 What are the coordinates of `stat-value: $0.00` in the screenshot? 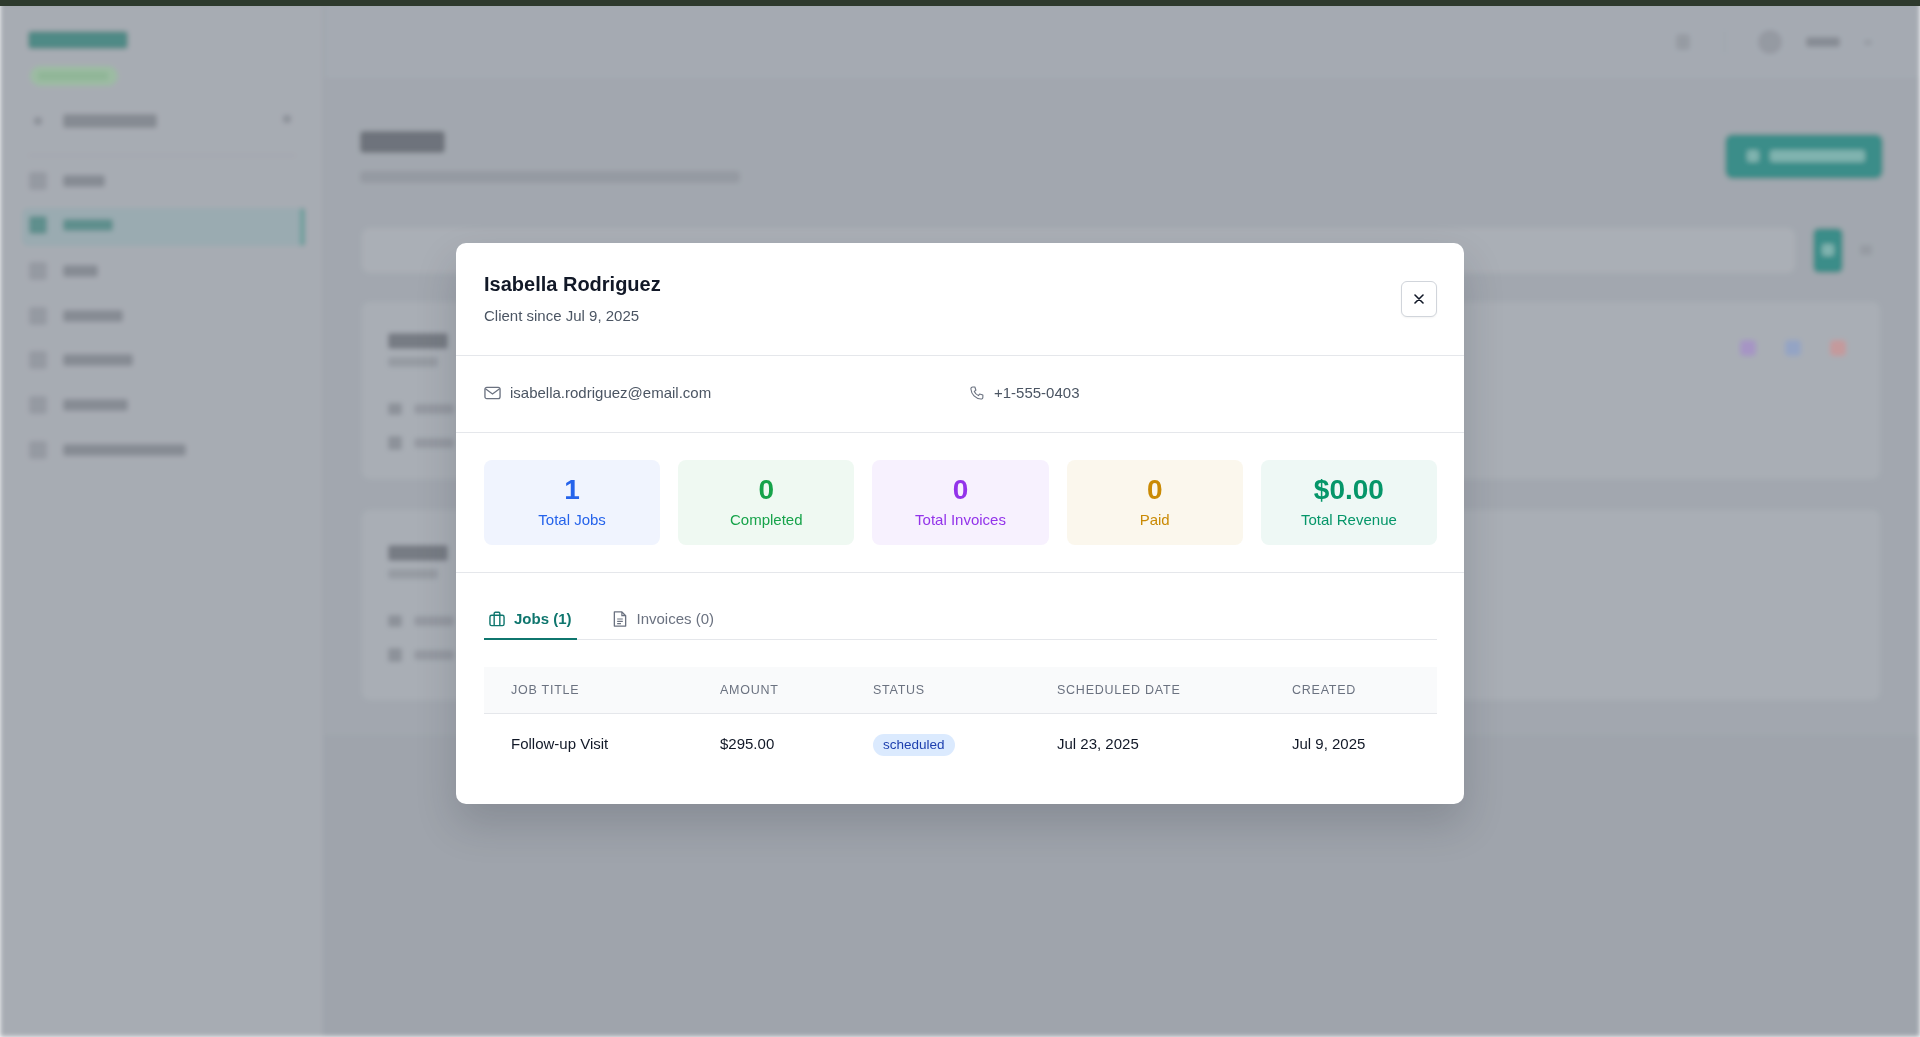 It's located at (1348, 490).